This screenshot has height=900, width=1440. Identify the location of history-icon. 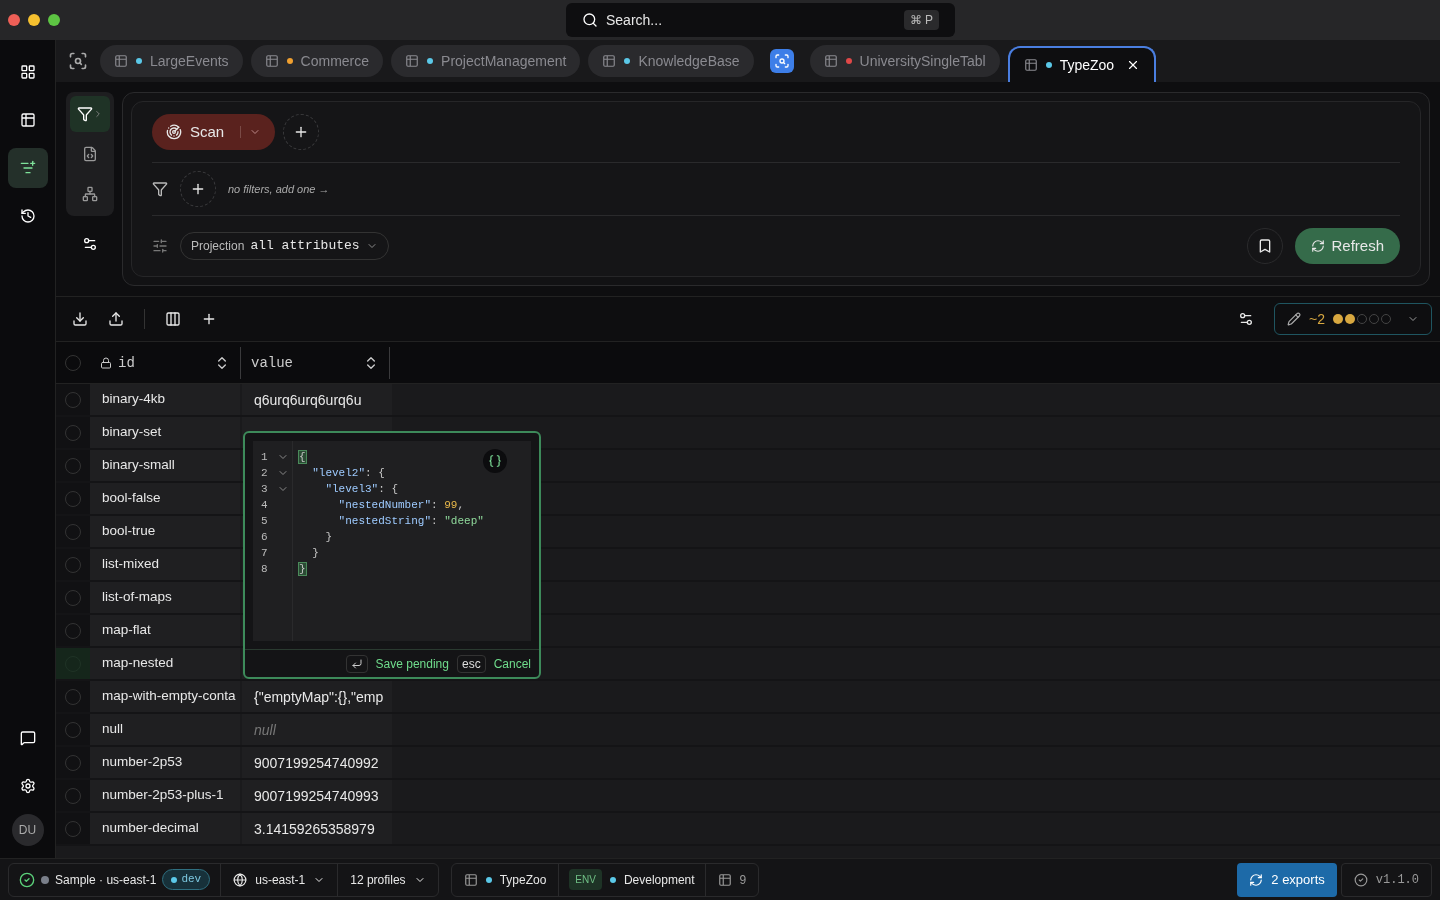
(27, 216).